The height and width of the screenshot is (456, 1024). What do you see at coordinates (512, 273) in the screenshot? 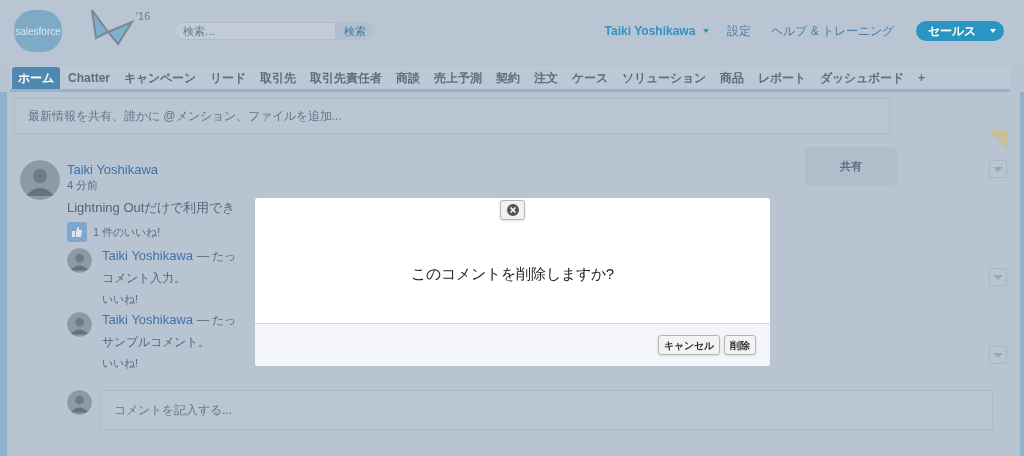
I see `dialog-message: このコメントを削除しますか?` at bounding box center [512, 273].